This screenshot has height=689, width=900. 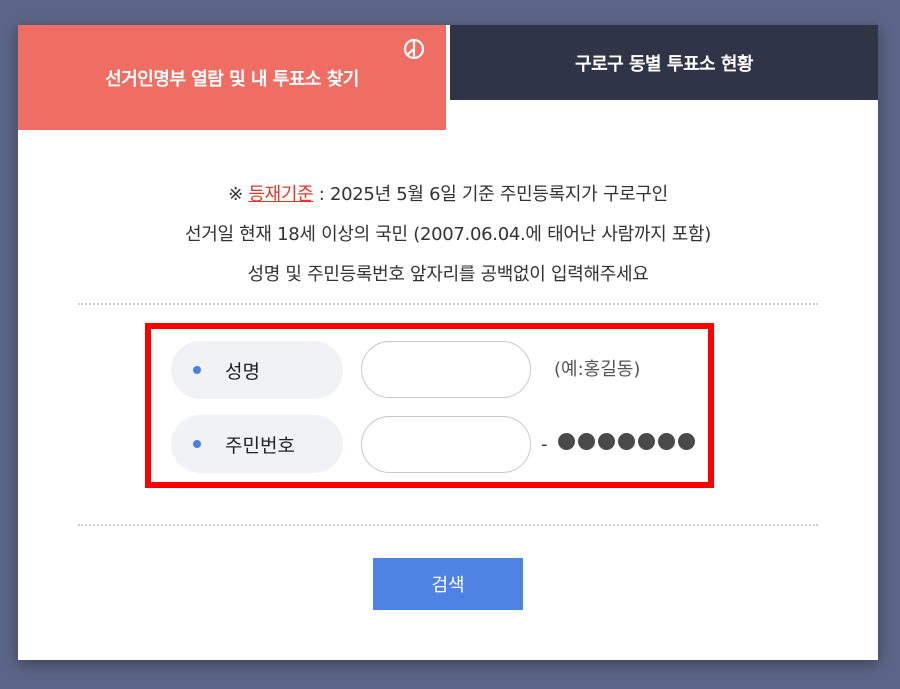 I want to click on tab-polling-station-status: 구로구 동별 투표소 현황, so click(x=664, y=62).